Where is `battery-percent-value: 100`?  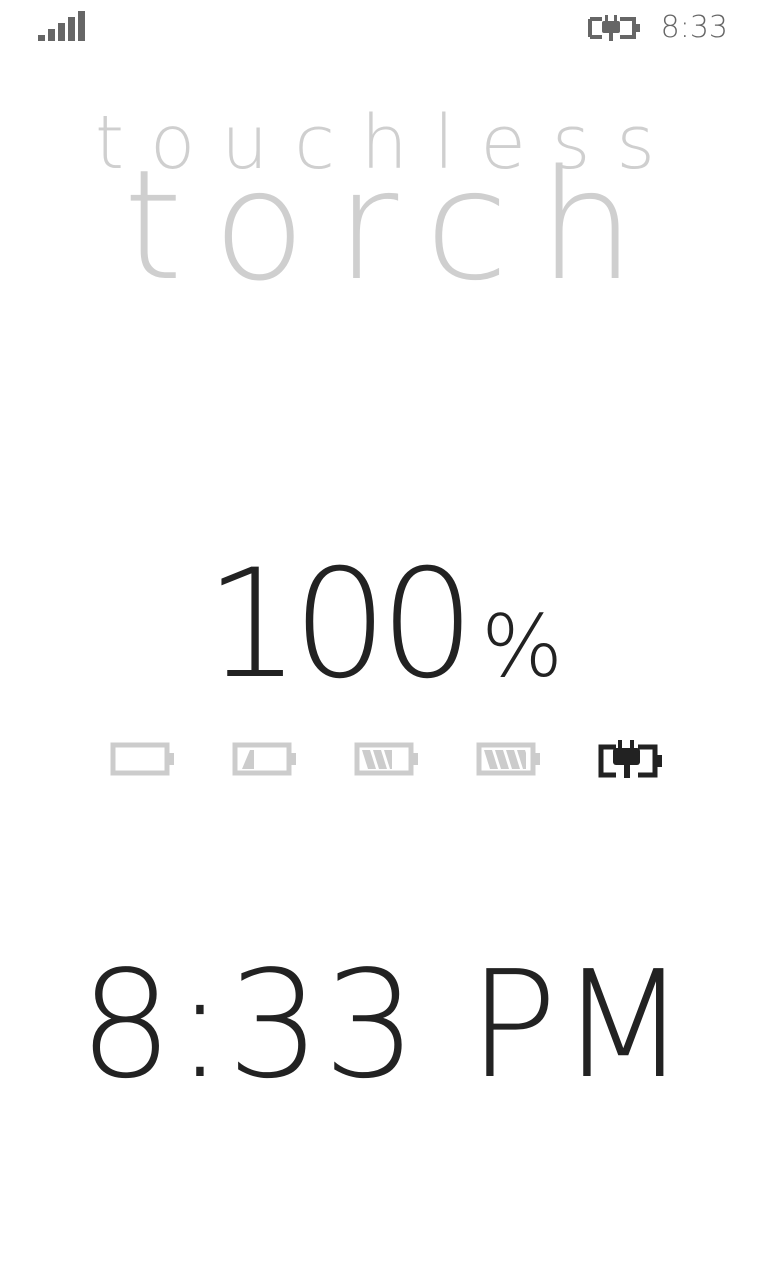
battery-percent-value: 100 is located at coordinates (339, 625).